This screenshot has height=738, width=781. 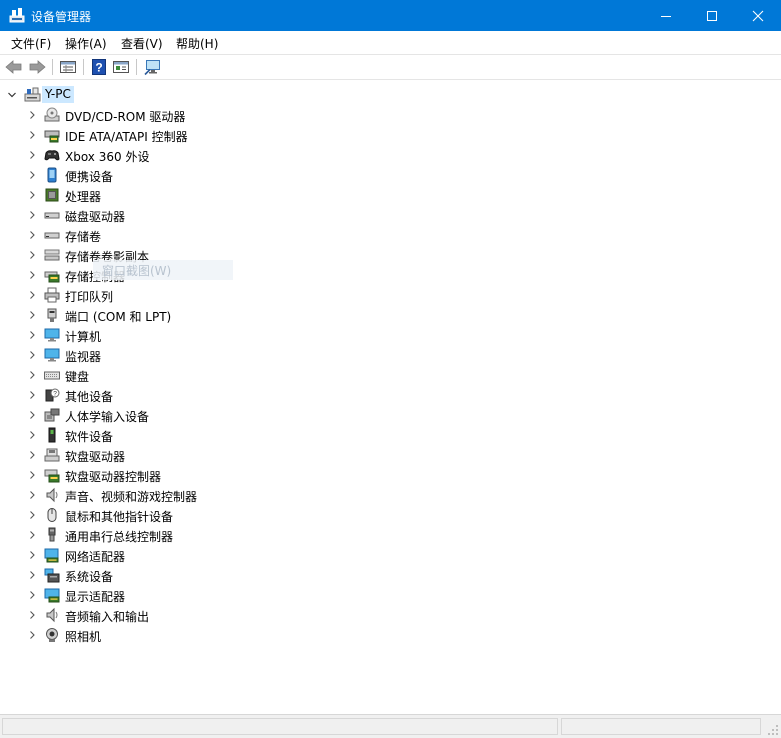 I want to click on tree-item-label: 音频输入和输出, so click(x=107, y=616).